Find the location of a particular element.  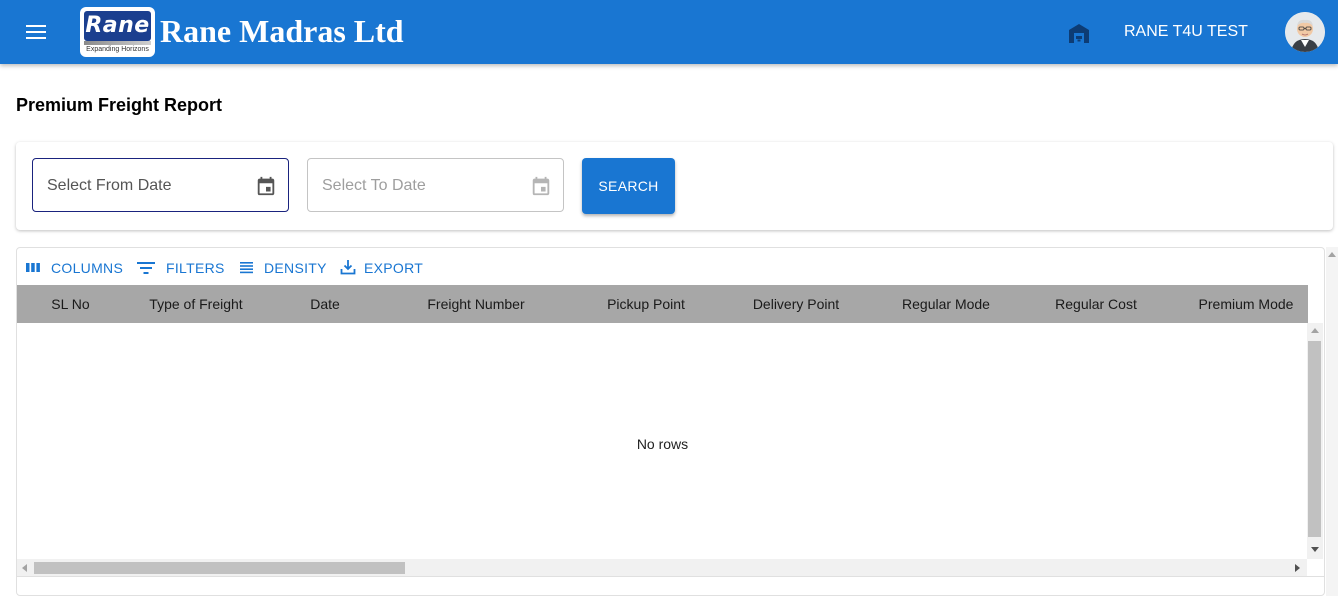

horizontal-scrollbar is located at coordinates (662, 567).